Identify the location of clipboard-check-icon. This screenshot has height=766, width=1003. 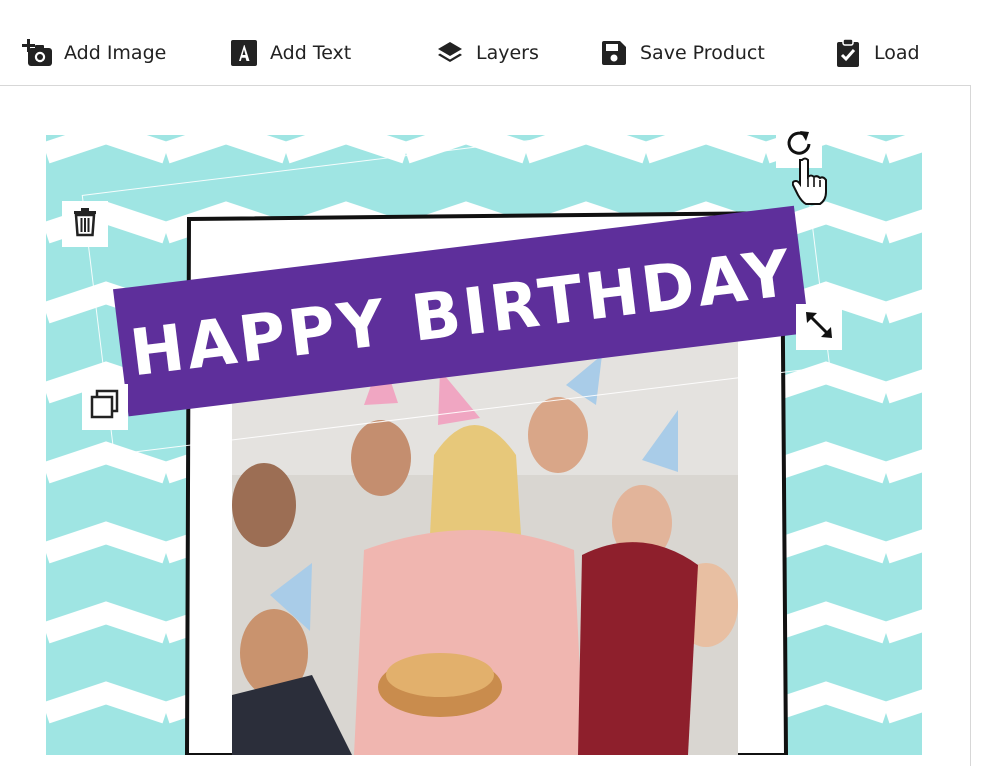
(848, 53).